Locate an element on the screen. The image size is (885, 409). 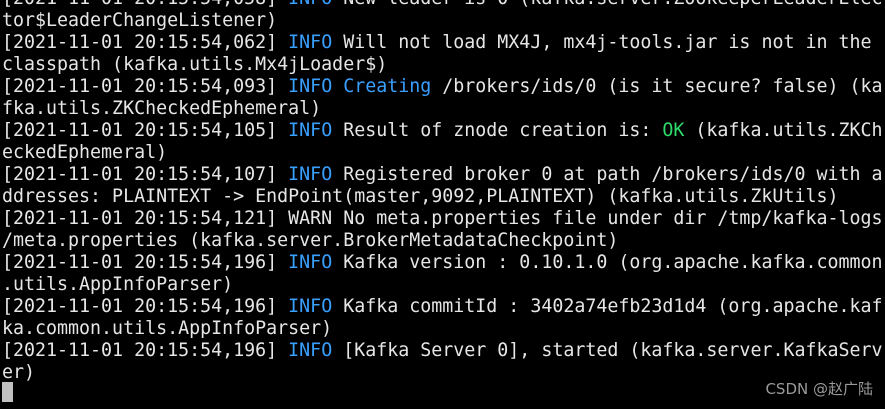
log-text: Result of znode creation is: is located at coordinates (497, 130).